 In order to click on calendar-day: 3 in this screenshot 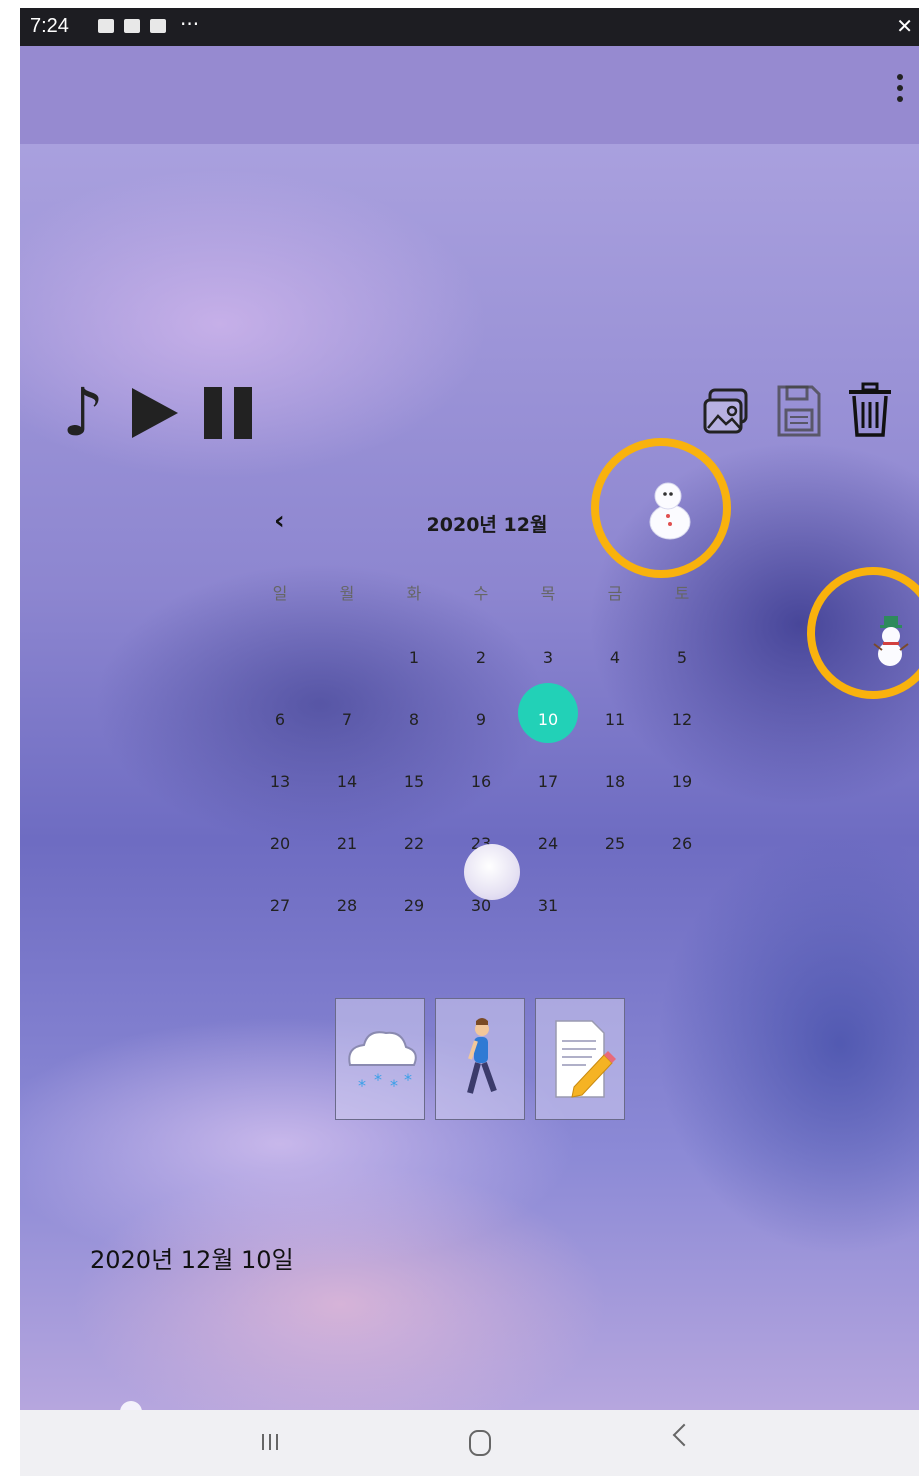, I will do `click(548, 658)`.